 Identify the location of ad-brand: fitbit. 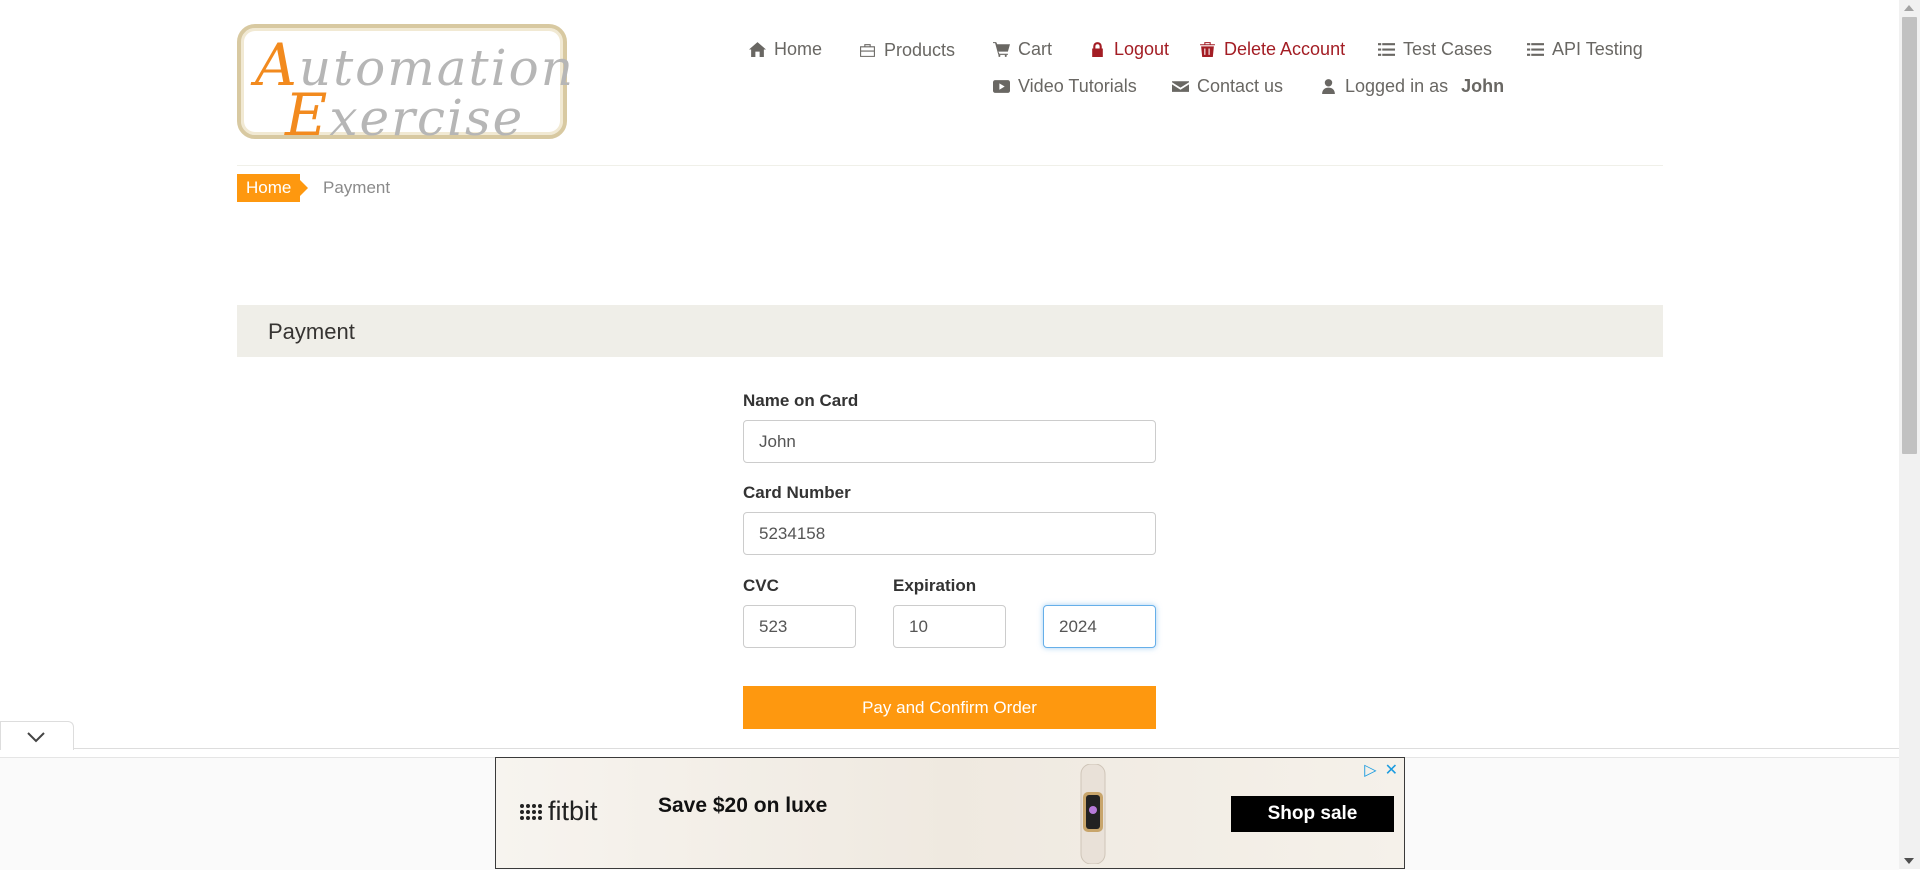
(559, 811).